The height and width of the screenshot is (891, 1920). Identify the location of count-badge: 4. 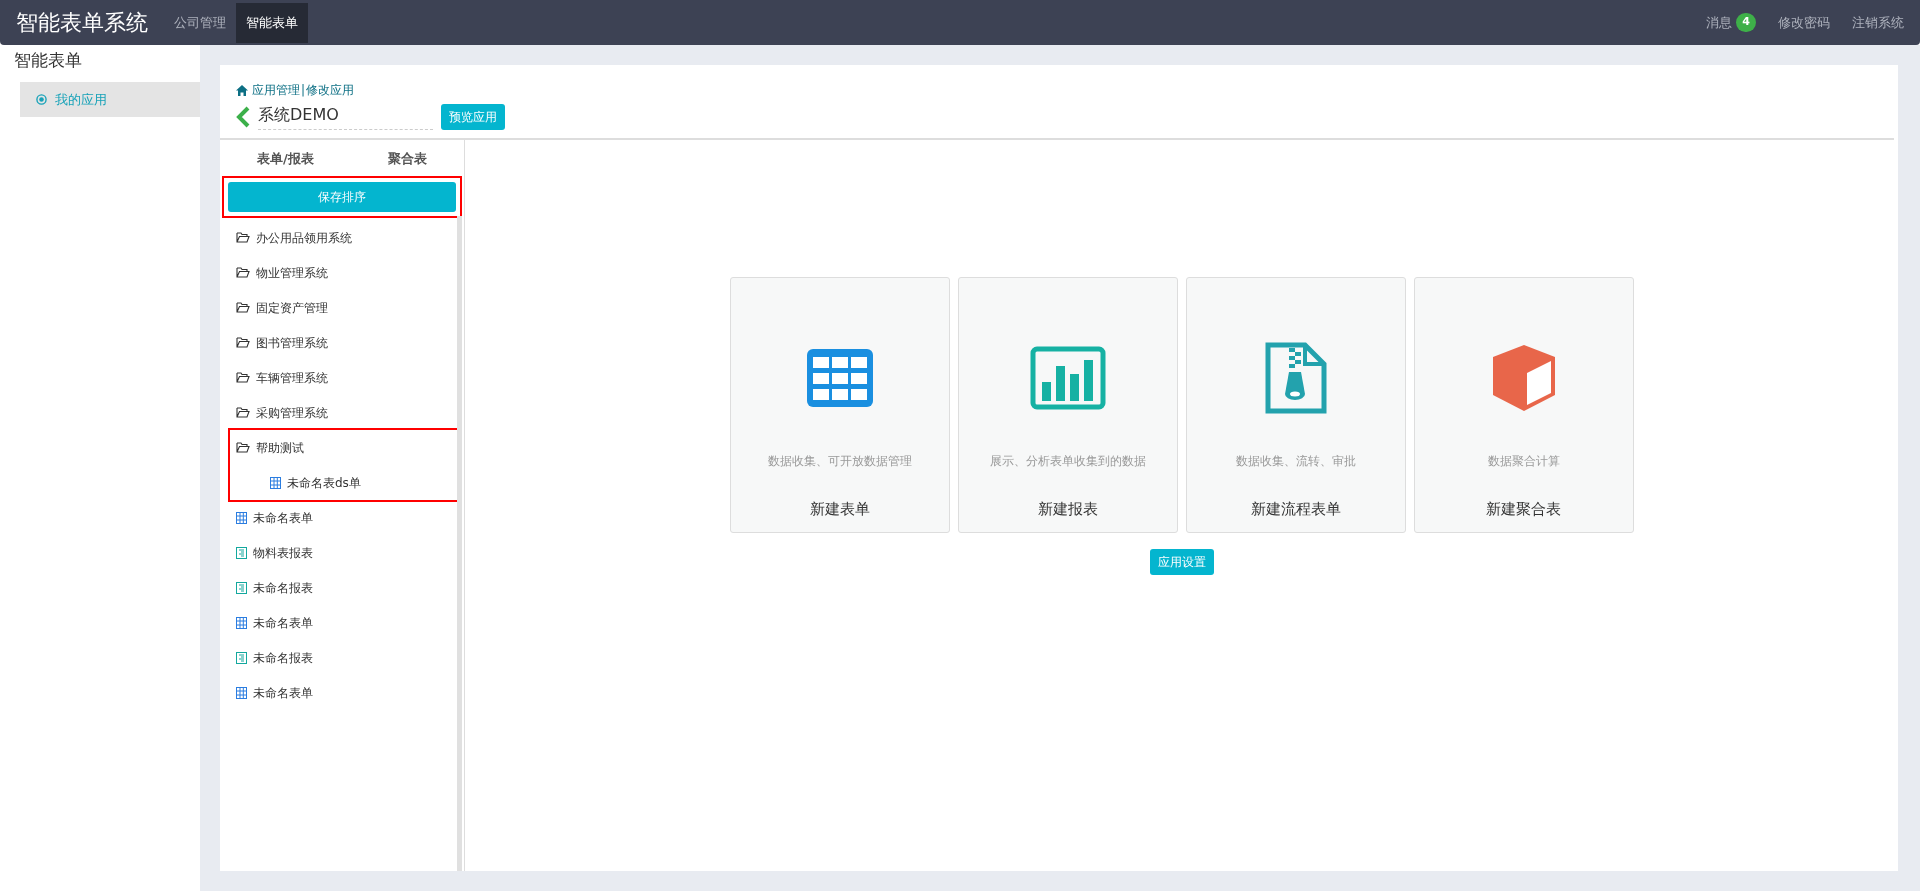
(1746, 22).